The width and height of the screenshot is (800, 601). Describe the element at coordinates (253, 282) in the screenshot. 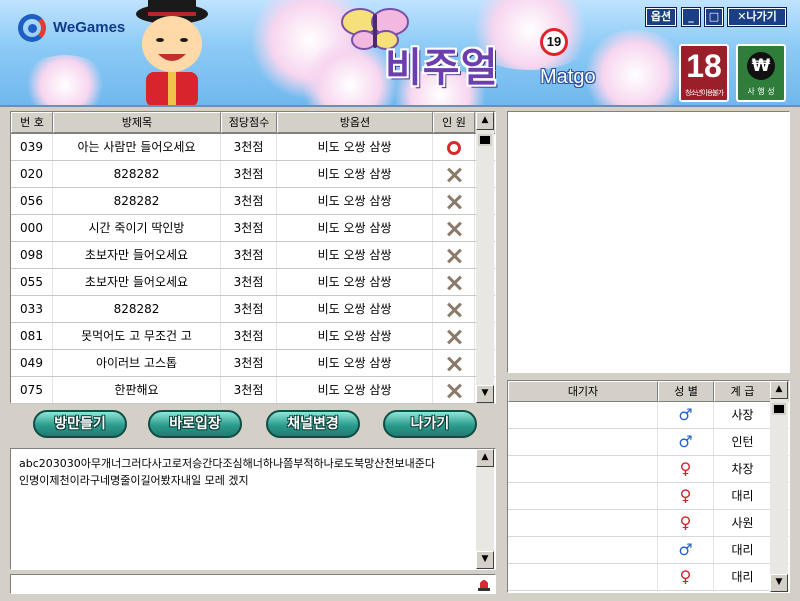

I see `room-row: 055 초보자만 들어오세요 3천점 비도 오쌍 삼쌍` at that location.